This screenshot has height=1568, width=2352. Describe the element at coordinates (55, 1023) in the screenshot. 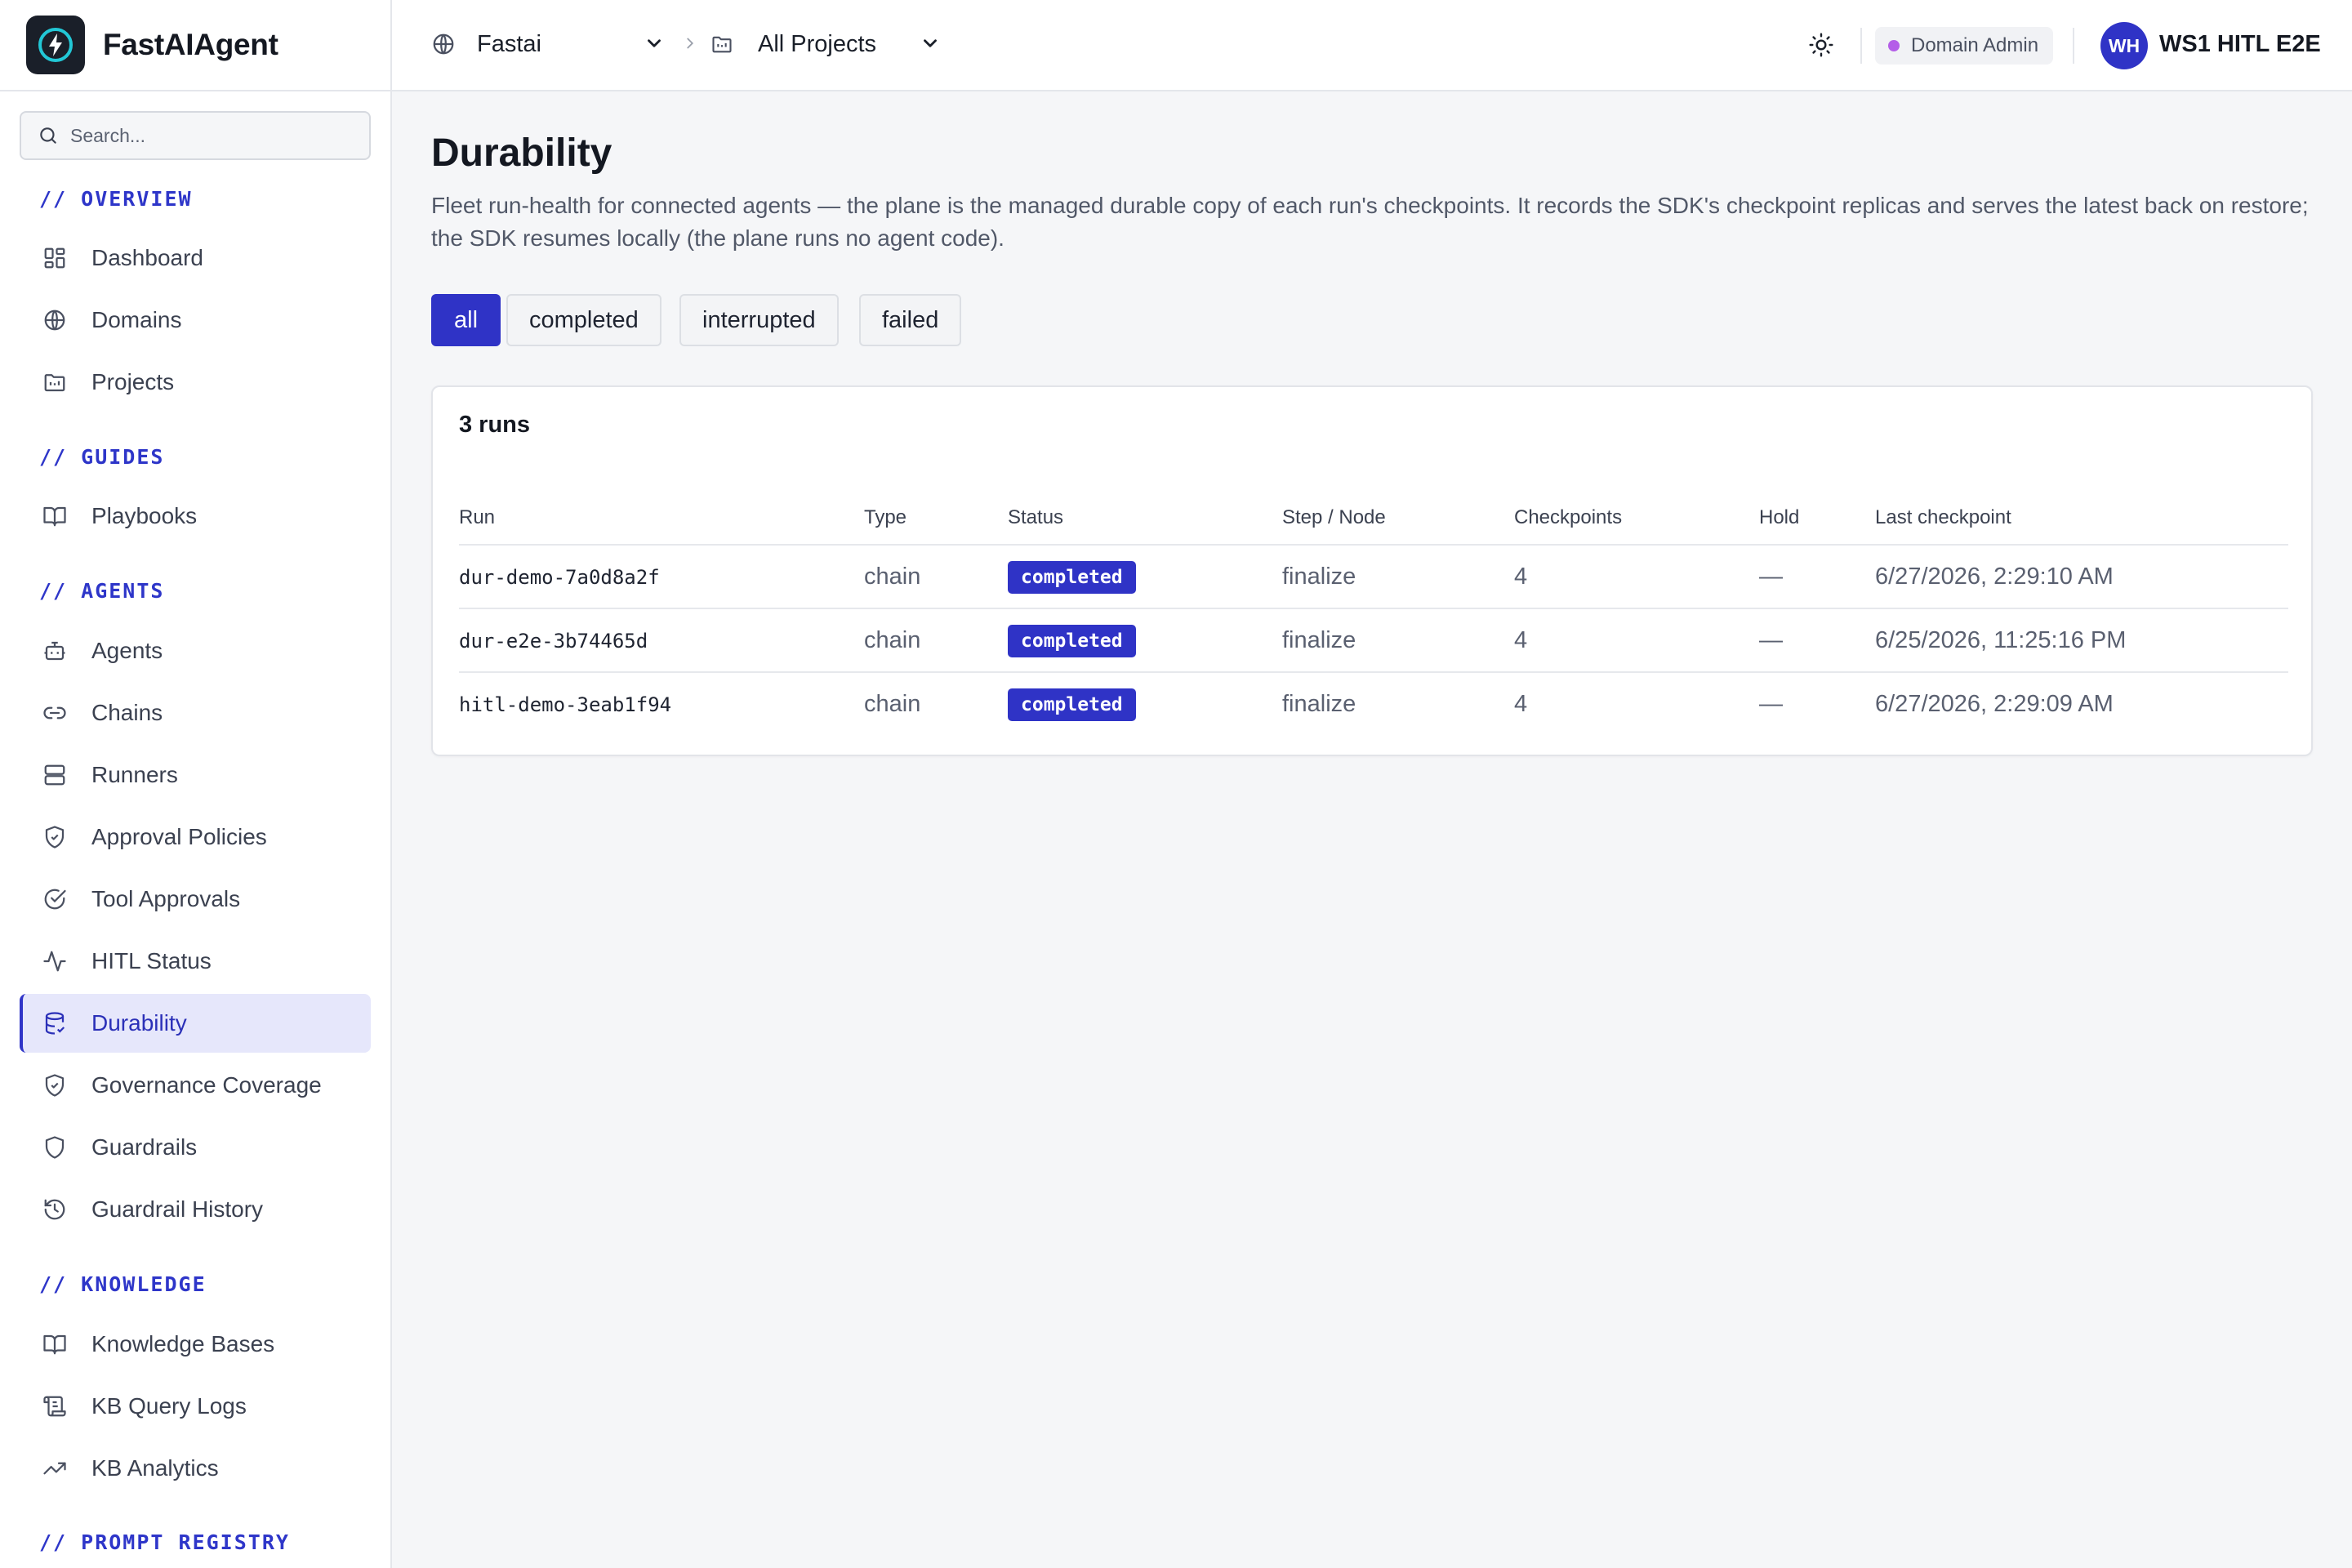

I see `database-icon` at that location.